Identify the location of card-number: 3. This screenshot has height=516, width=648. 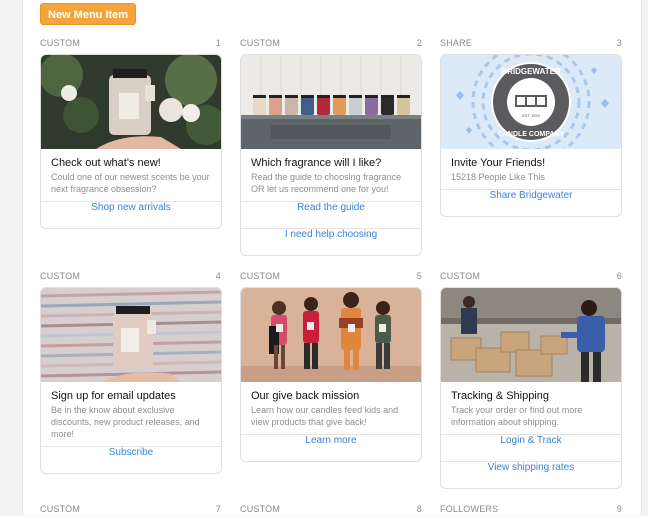
(619, 43).